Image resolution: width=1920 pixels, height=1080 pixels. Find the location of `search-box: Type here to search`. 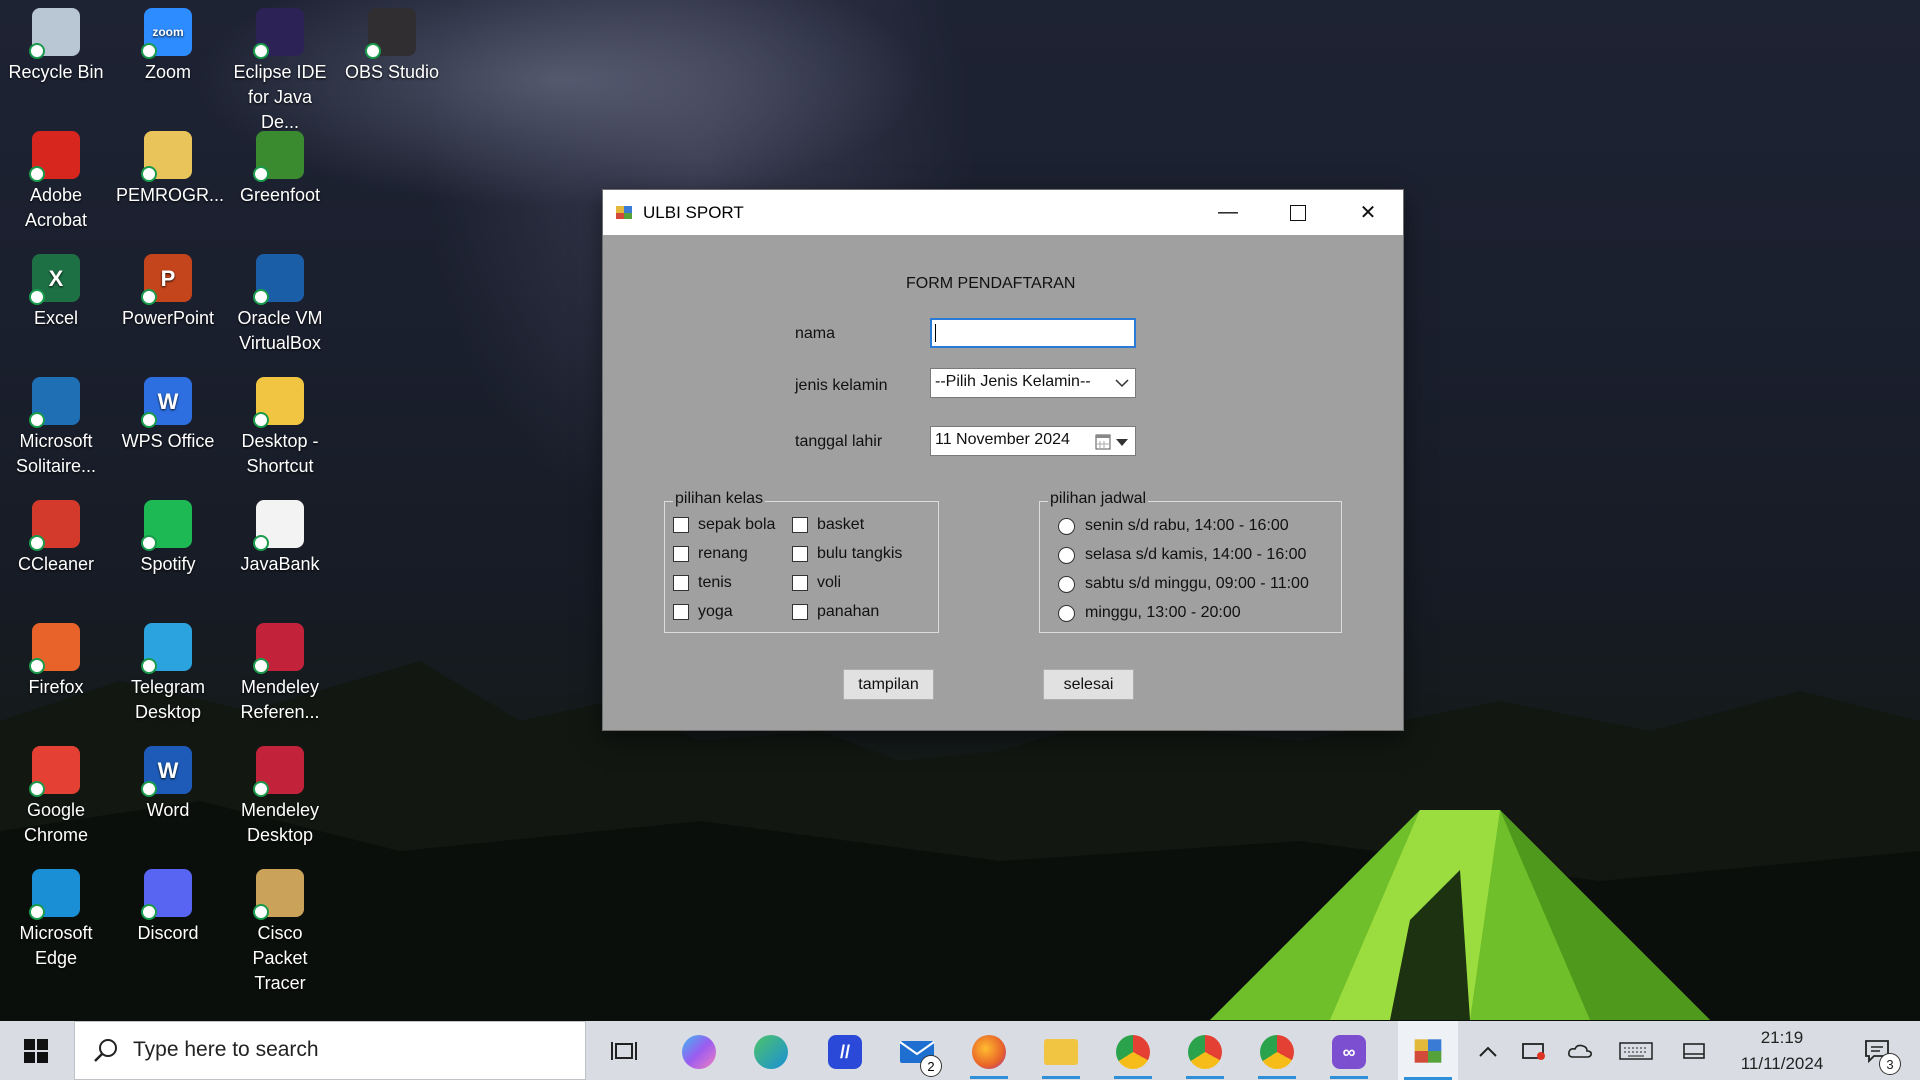

search-box: Type here to search is located at coordinates (330, 1050).